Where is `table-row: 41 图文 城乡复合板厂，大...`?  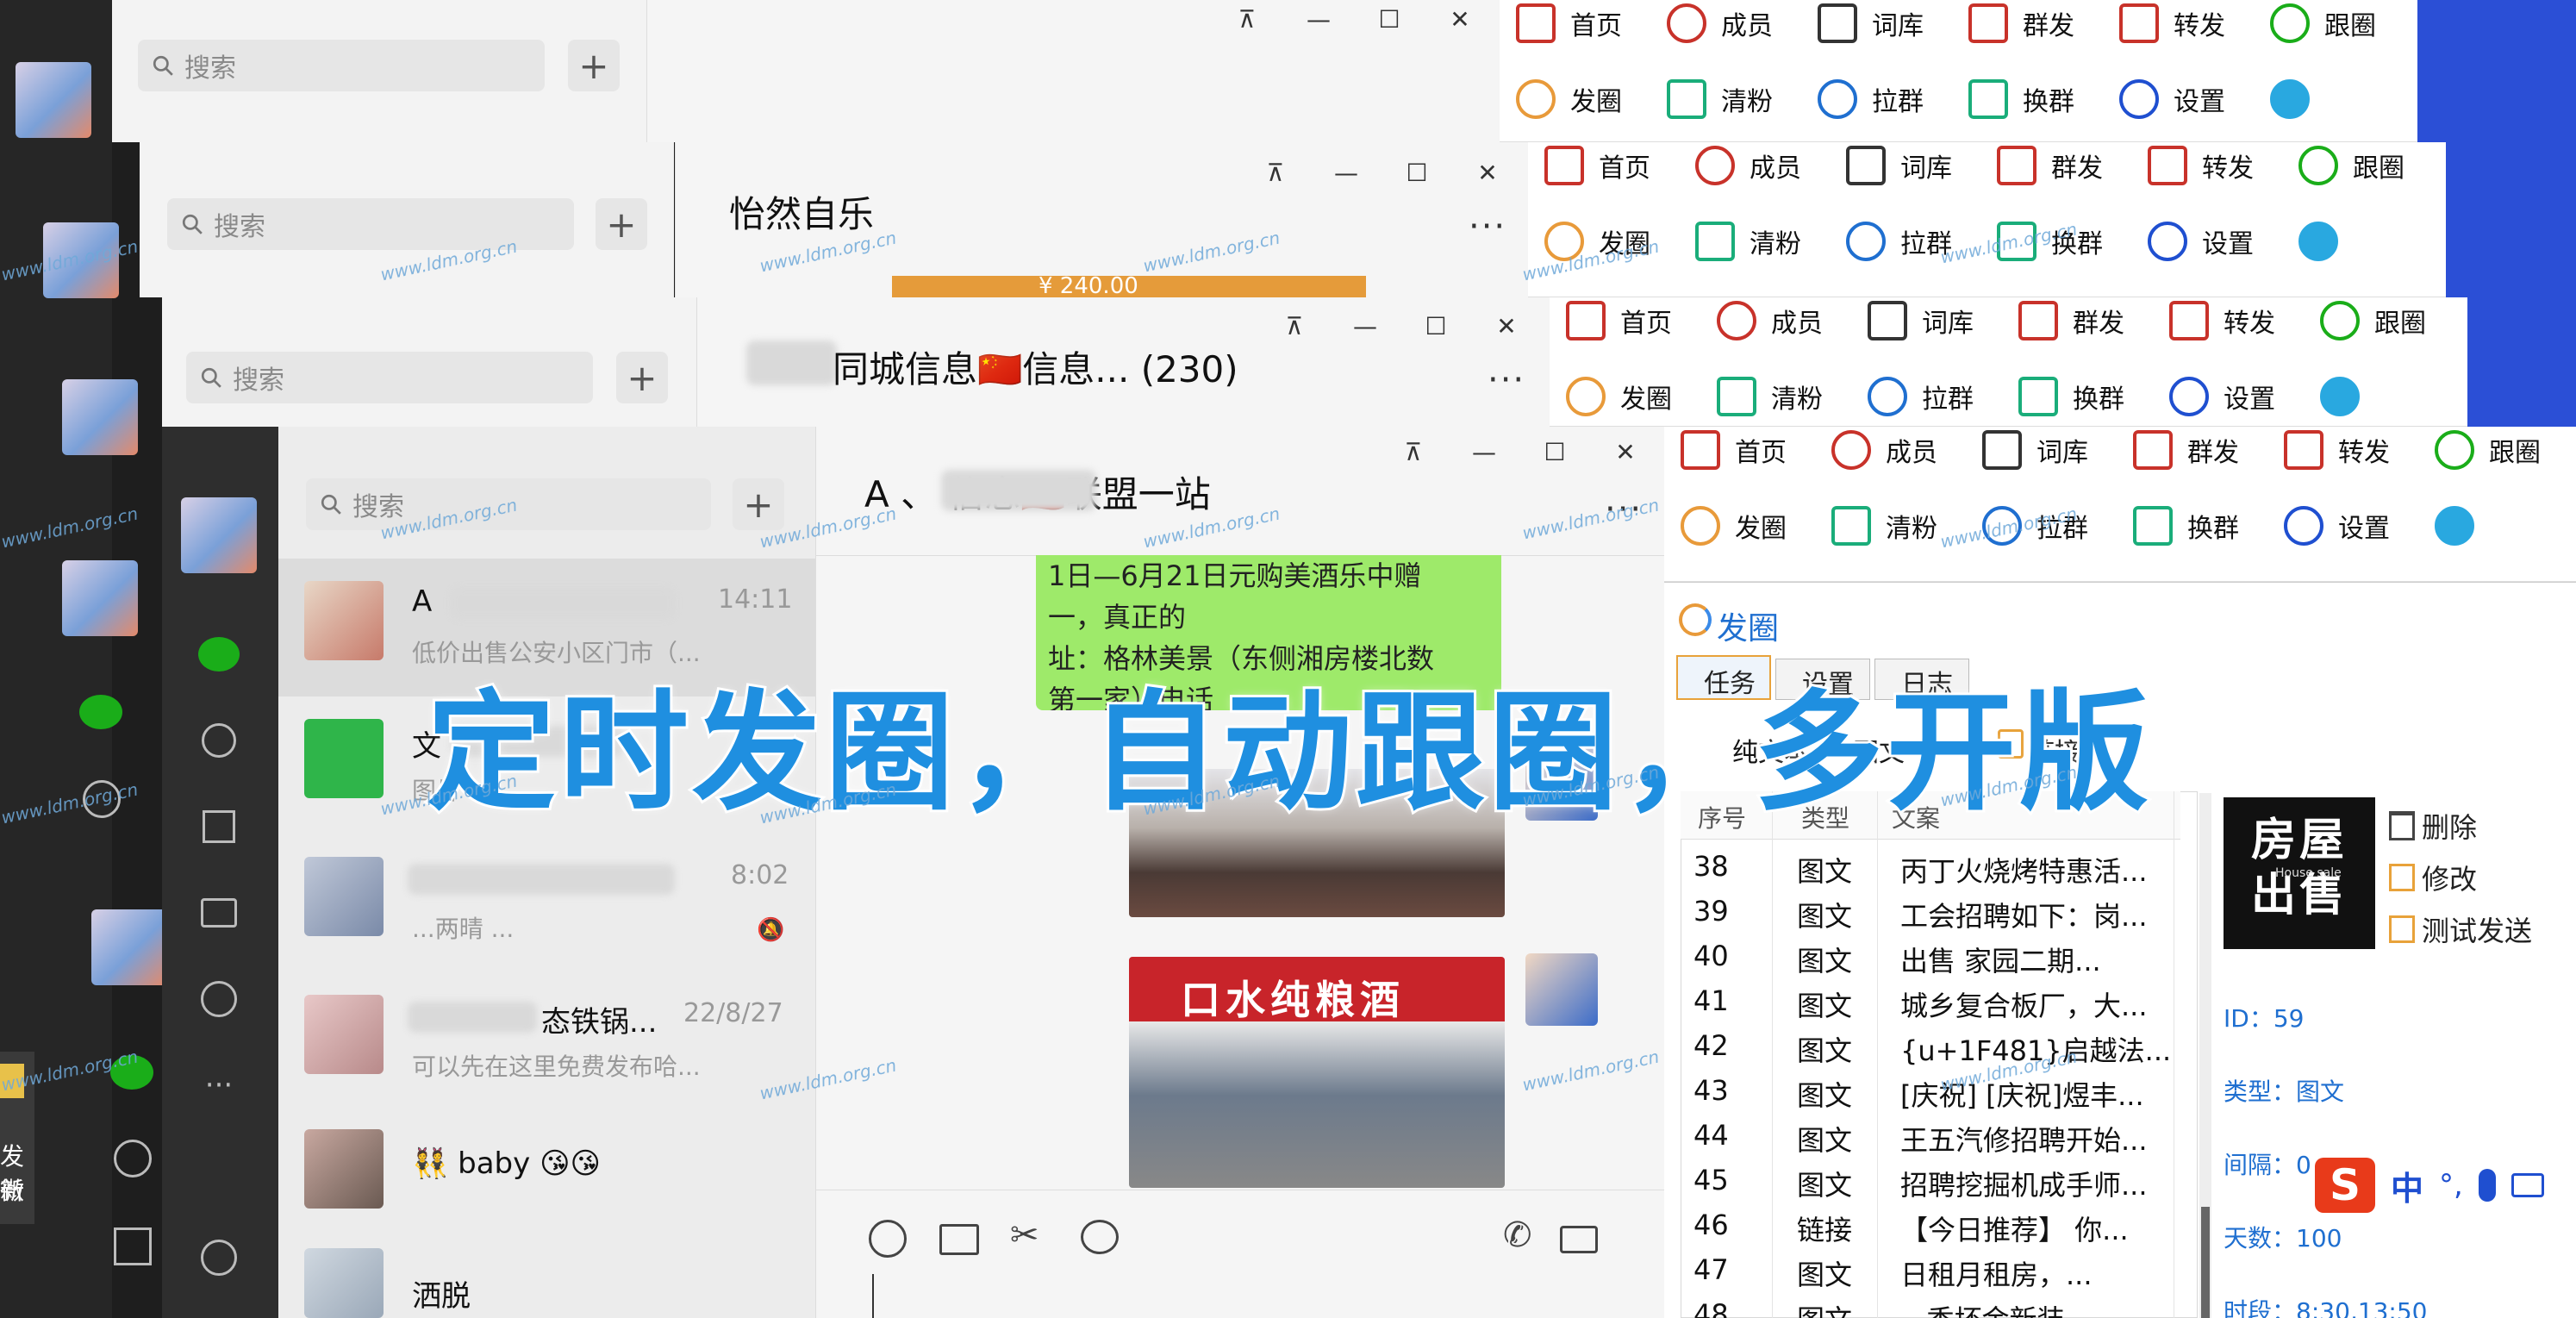 table-row: 41 图文 城乡复合板厂，大... is located at coordinates (1930, 1001).